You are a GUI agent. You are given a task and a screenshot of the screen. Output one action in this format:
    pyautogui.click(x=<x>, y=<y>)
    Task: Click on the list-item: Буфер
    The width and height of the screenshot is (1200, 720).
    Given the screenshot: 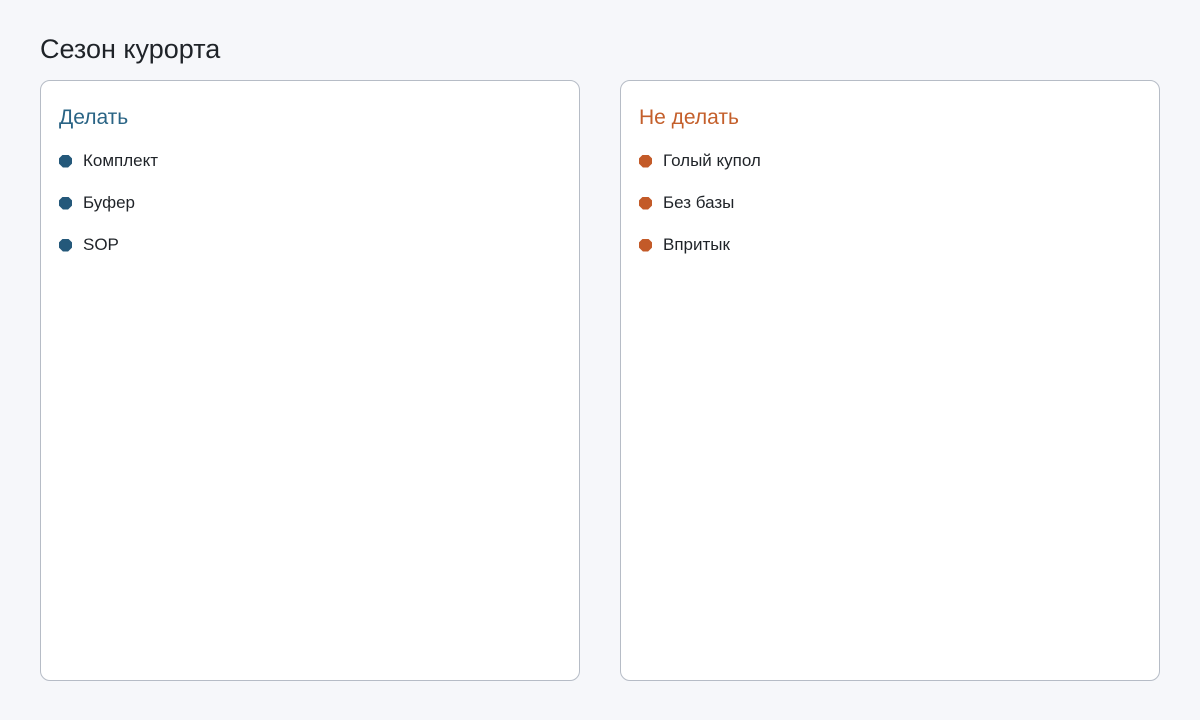 What is the action you would take?
    pyautogui.click(x=310, y=203)
    